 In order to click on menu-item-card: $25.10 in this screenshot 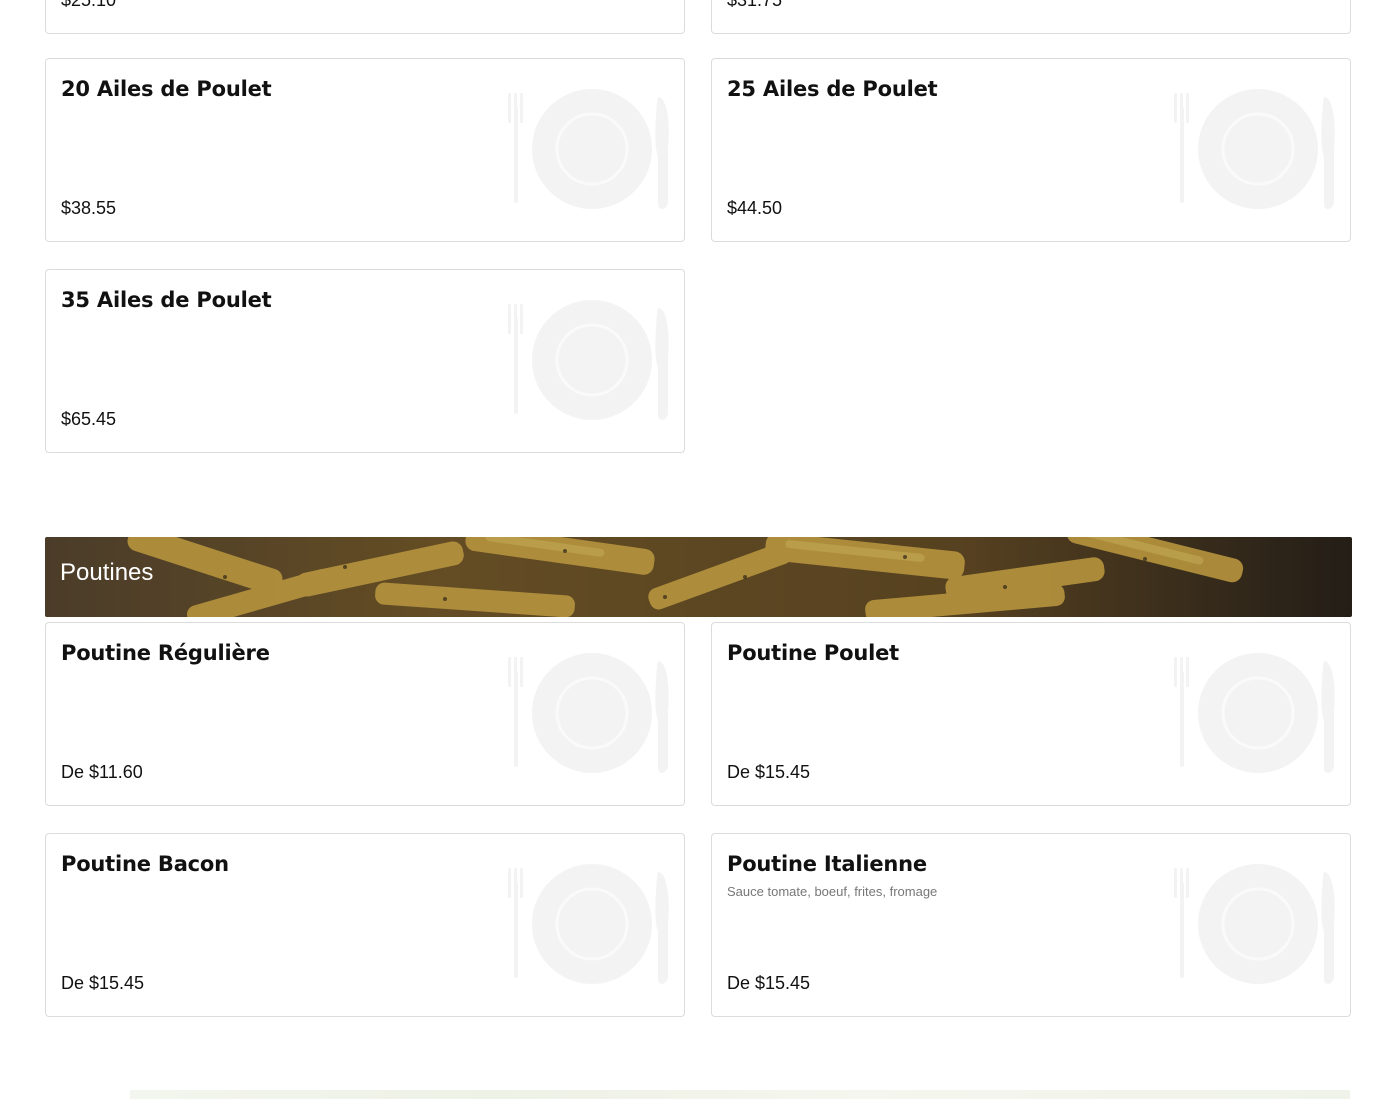, I will do `click(365, 17)`.